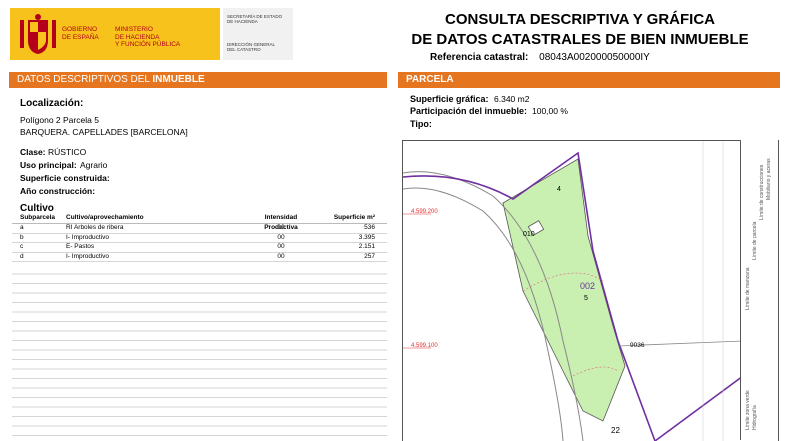  What do you see at coordinates (244, 50) in the screenshot?
I see `dir-line2: DEL CATASTRO` at bounding box center [244, 50].